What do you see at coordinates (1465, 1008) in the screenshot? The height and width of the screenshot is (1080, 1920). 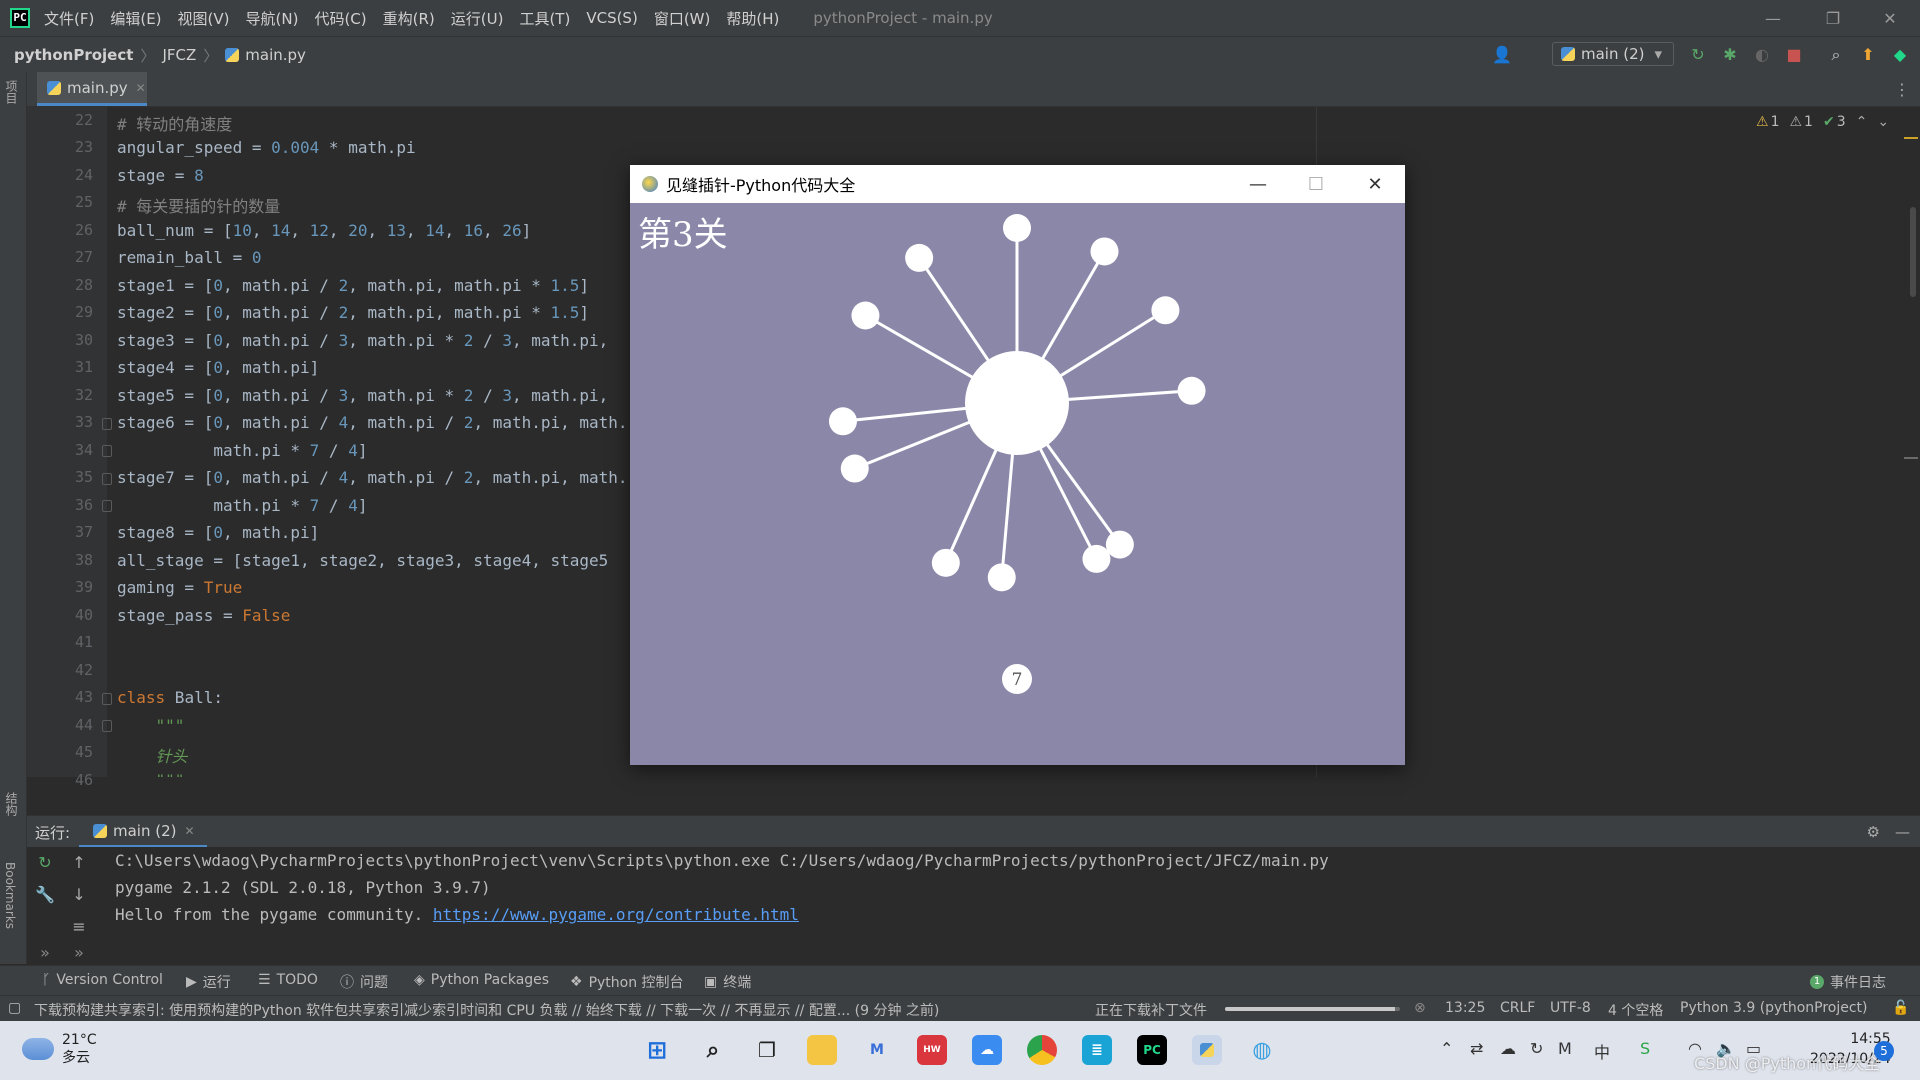 I see `caret-position: 13:25` at bounding box center [1465, 1008].